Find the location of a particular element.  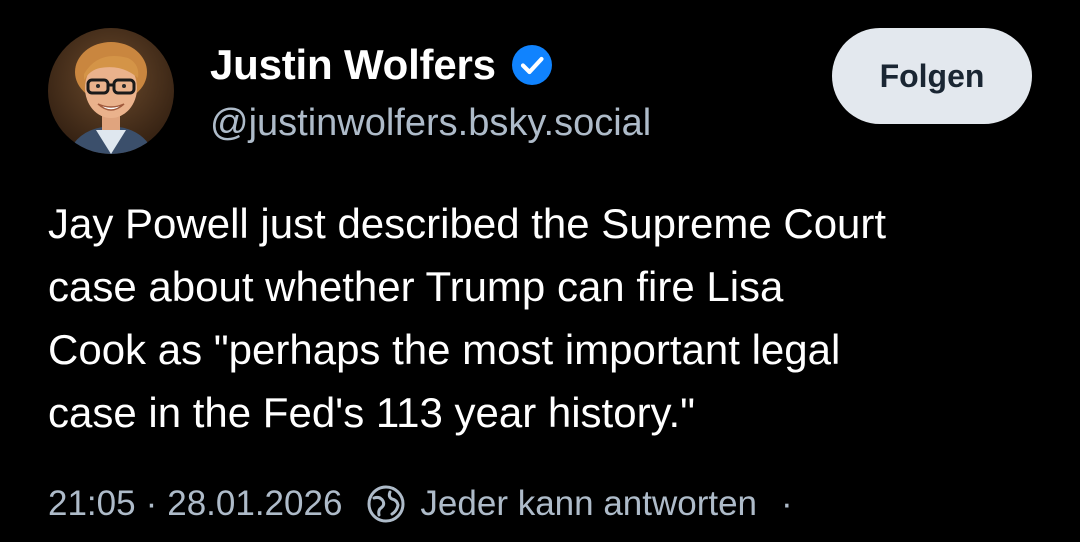

avatar is located at coordinates (111, 91).